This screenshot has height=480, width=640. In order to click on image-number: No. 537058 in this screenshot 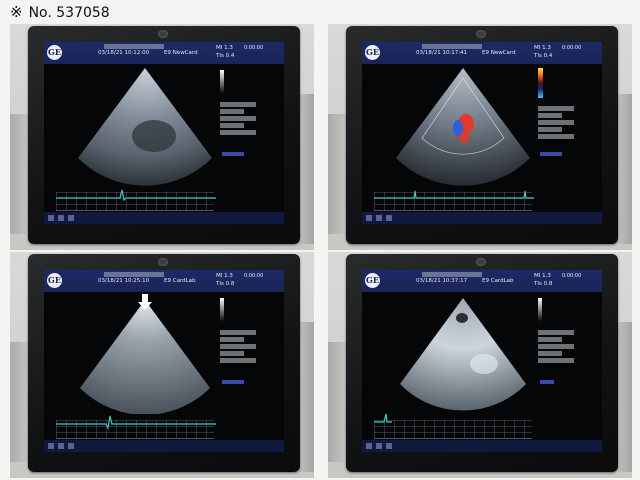, I will do `click(69, 13)`.